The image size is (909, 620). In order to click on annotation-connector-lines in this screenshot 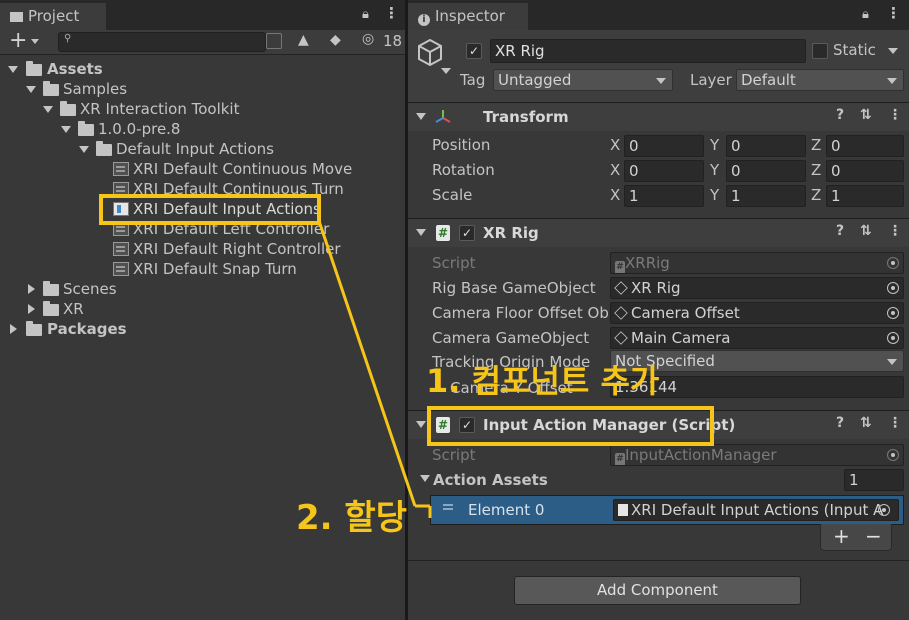, I will do `click(374, 369)`.